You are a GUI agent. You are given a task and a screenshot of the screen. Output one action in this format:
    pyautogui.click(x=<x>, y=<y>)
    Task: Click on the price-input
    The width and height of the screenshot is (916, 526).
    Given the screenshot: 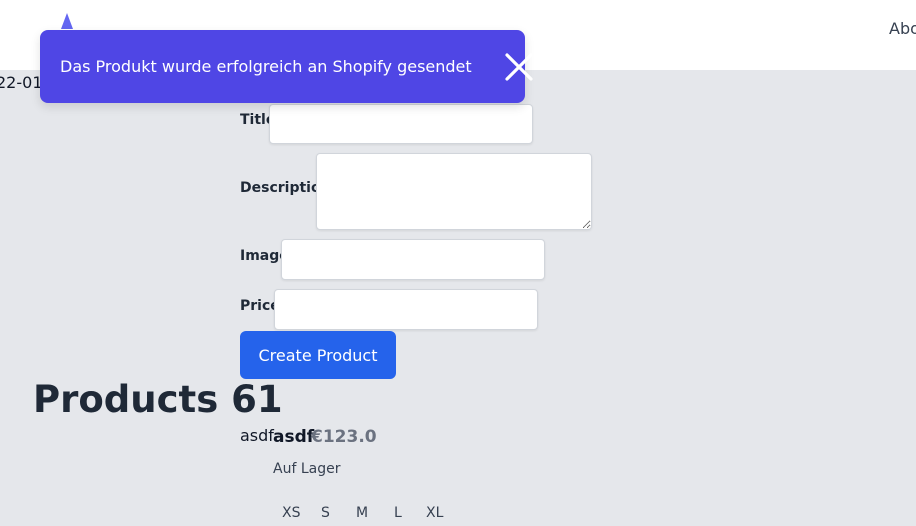 What is the action you would take?
    pyautogui.click(x=406, y=309)
    